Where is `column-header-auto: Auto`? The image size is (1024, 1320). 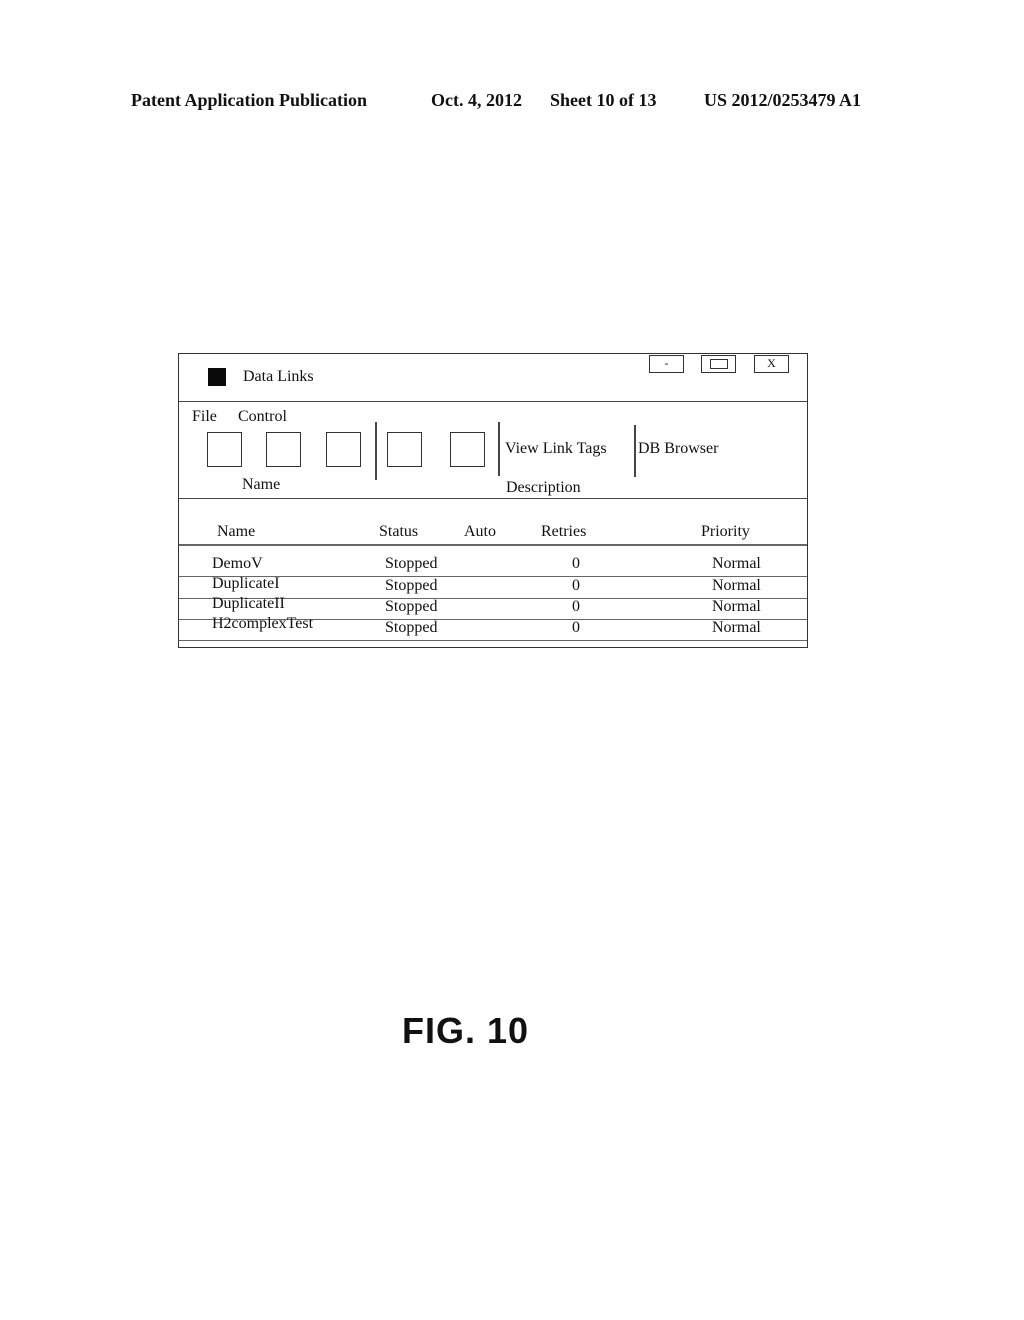
column-header-auto: Auto is located at coordinates (480, 532).